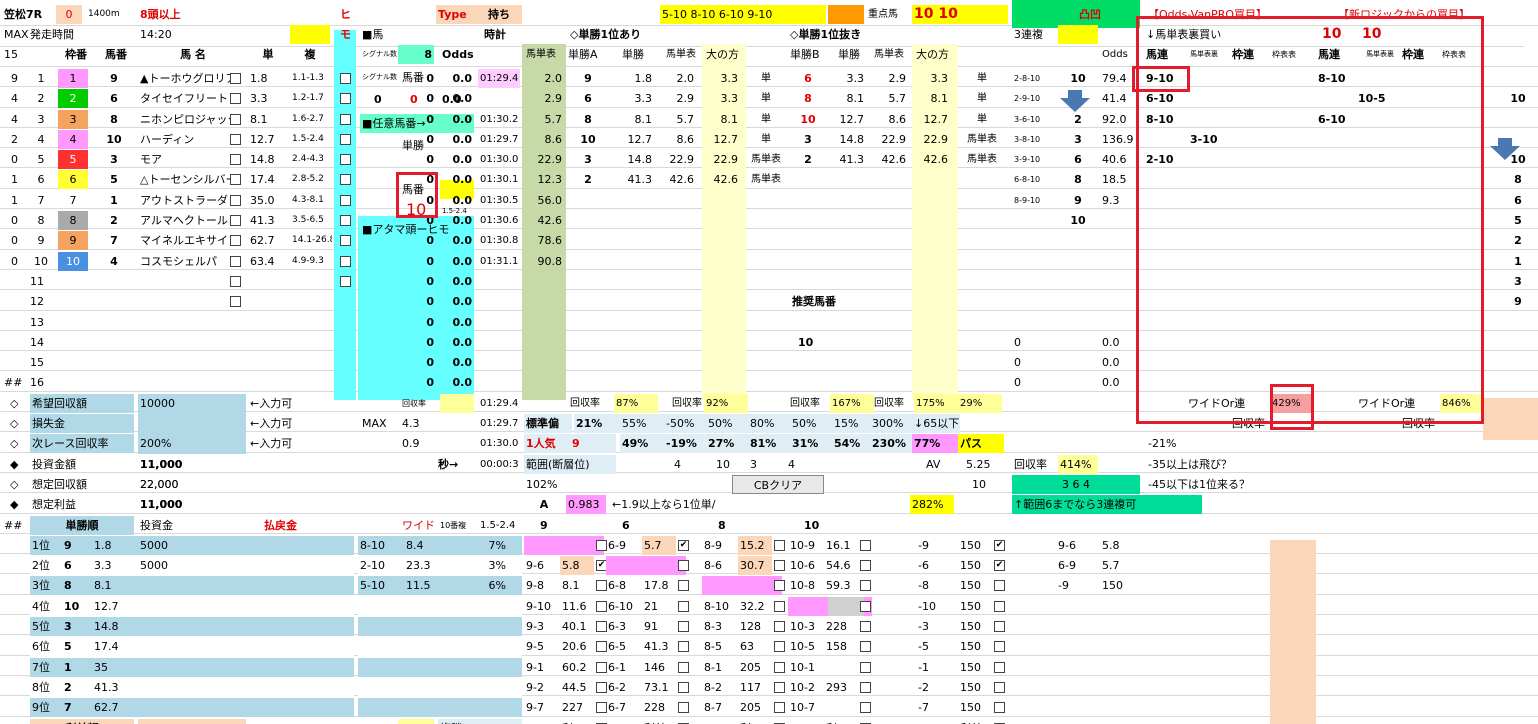  What do you see at coordinates (544, 505) in the screenshot?
I see `a-label: A` at bounding box center [544, 505].